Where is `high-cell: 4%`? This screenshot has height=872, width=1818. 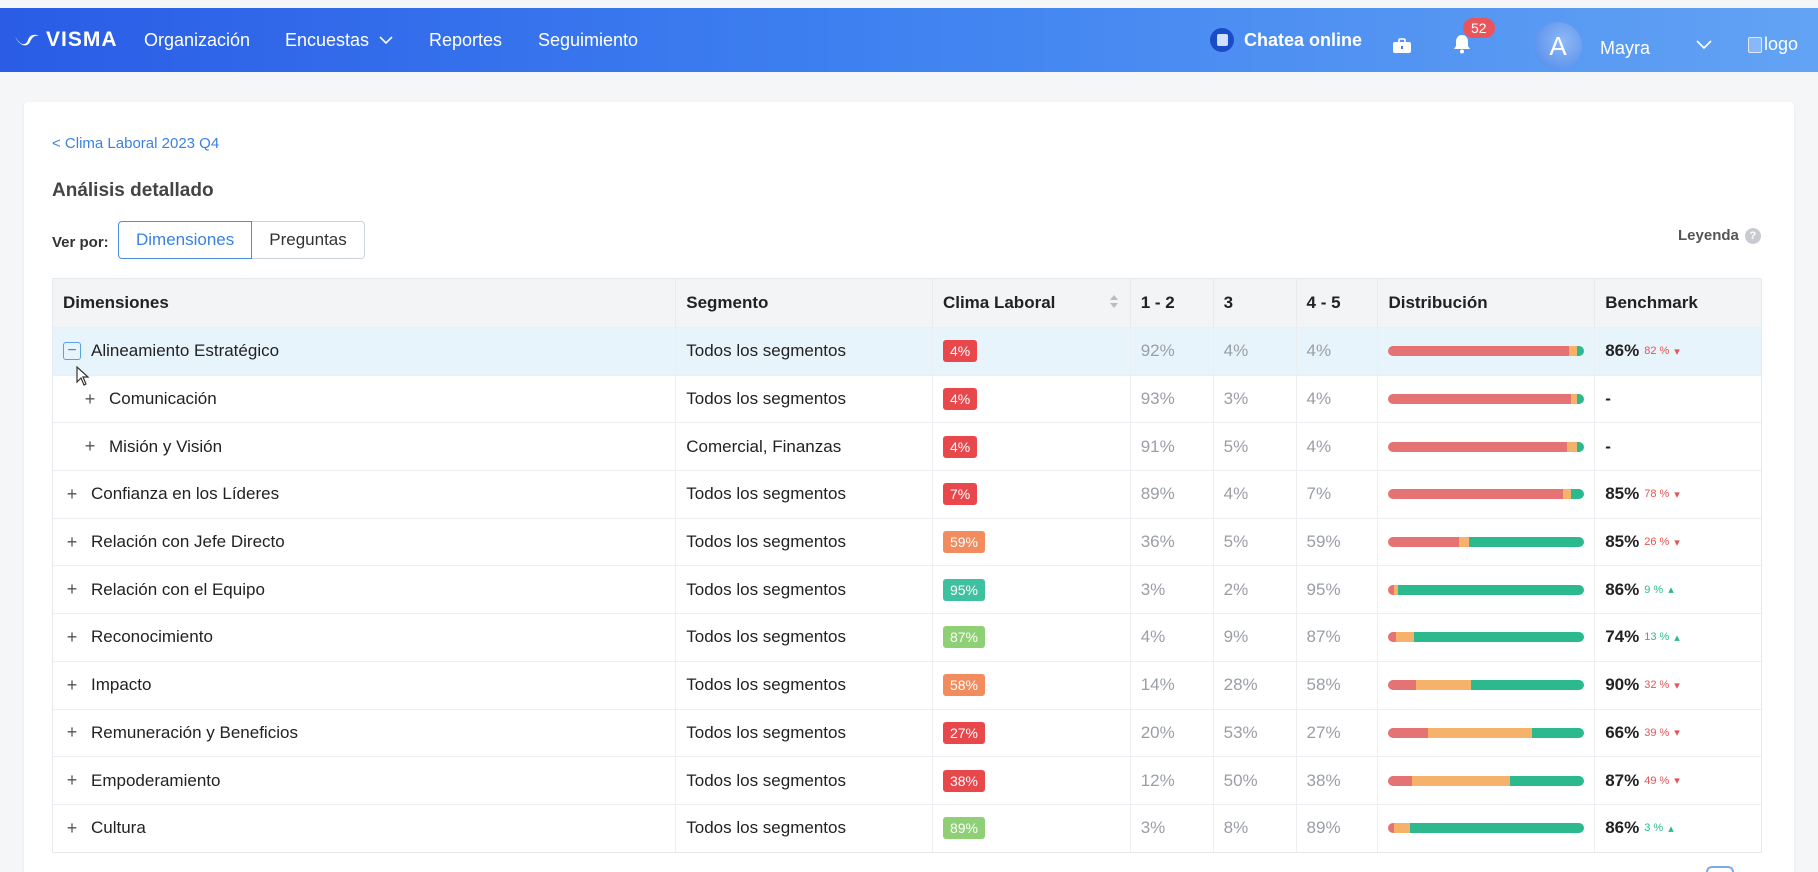 high-cell: 4% is located at coordinates (1338, 447).